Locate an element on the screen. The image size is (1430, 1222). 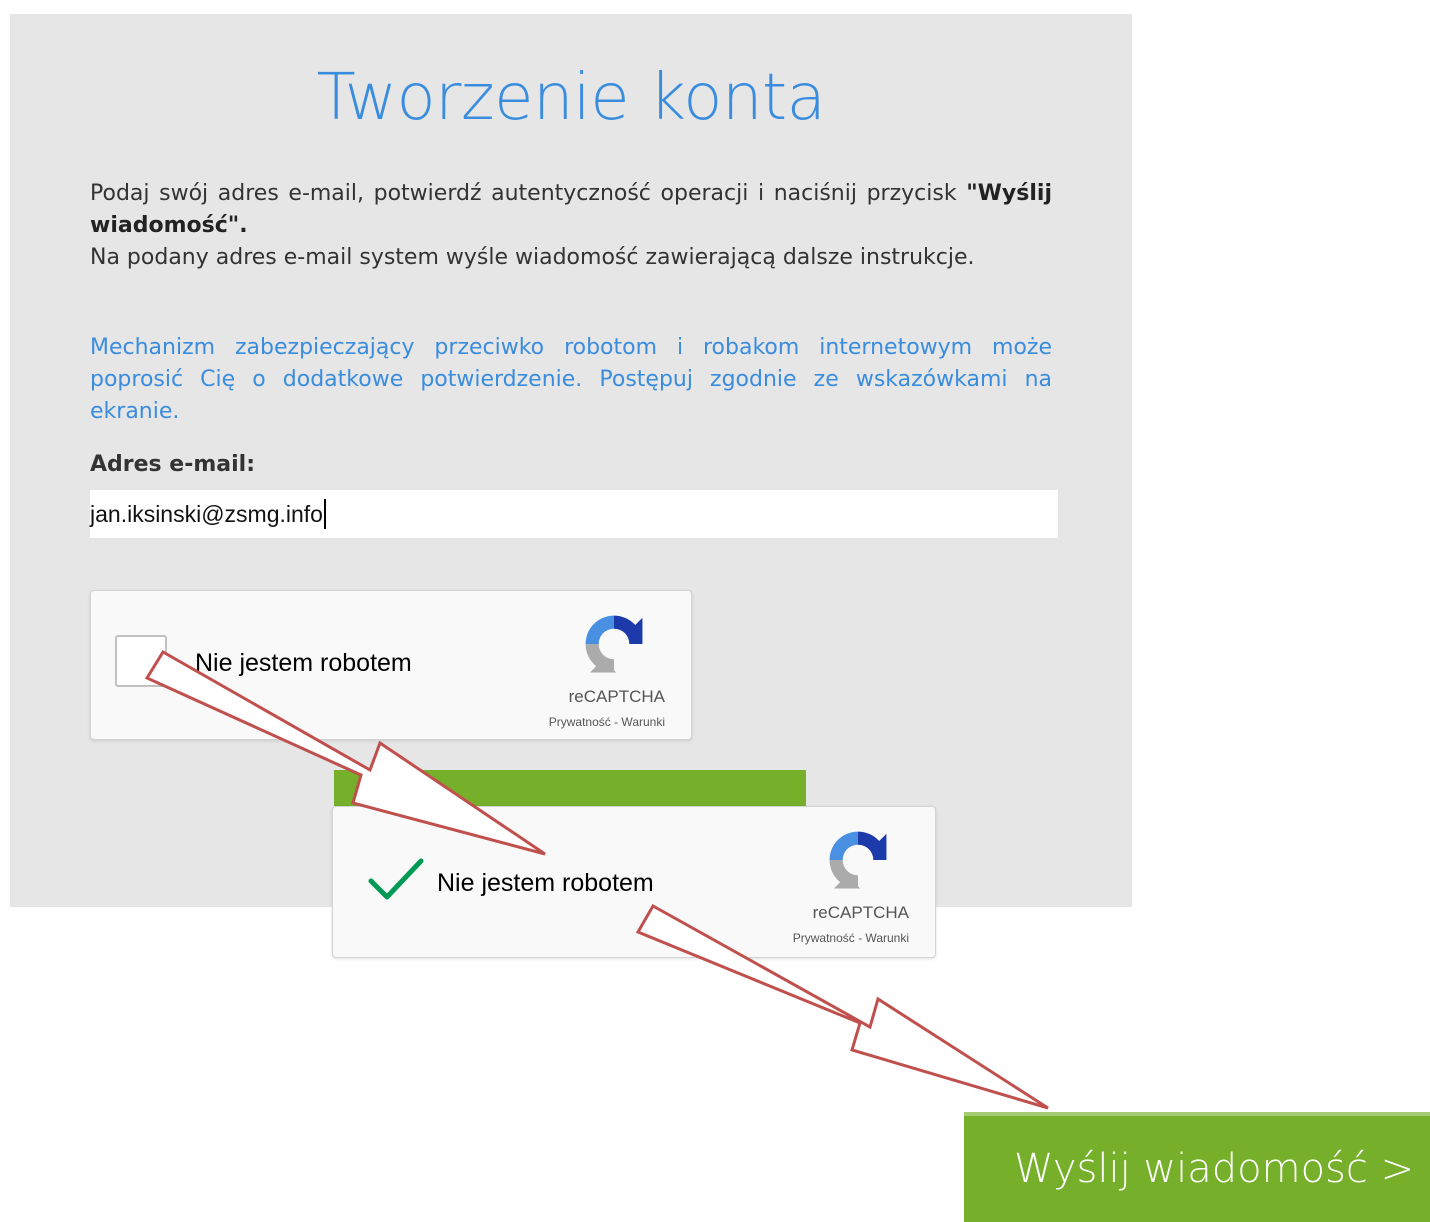
submit-button-partial is located at coordinates (570, 788).